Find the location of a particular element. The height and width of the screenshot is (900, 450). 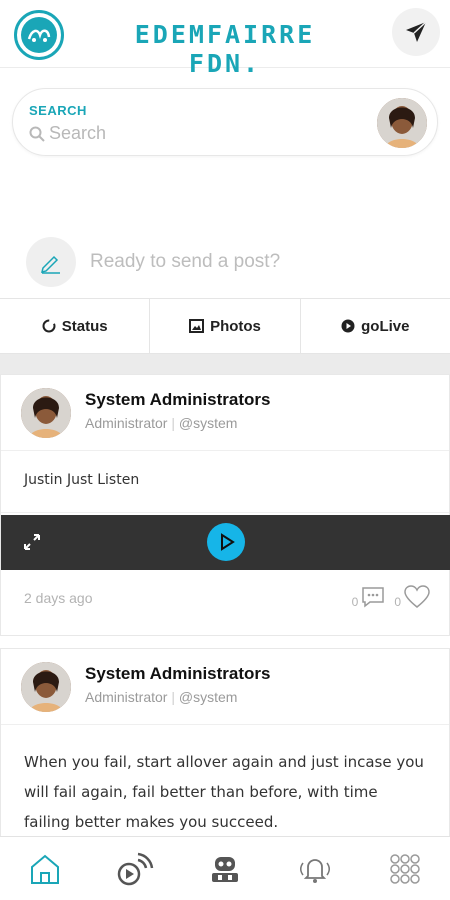

bottom-navigation is located at coordinates (225, 868).